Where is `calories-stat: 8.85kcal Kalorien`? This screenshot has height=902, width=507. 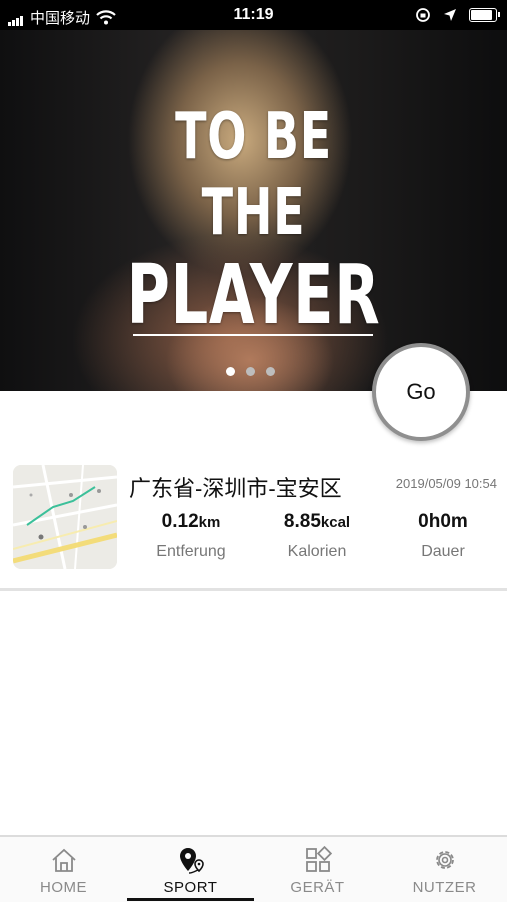 calories-stat: 8.85kcal Kalorien is located at coordinates (317, 536).